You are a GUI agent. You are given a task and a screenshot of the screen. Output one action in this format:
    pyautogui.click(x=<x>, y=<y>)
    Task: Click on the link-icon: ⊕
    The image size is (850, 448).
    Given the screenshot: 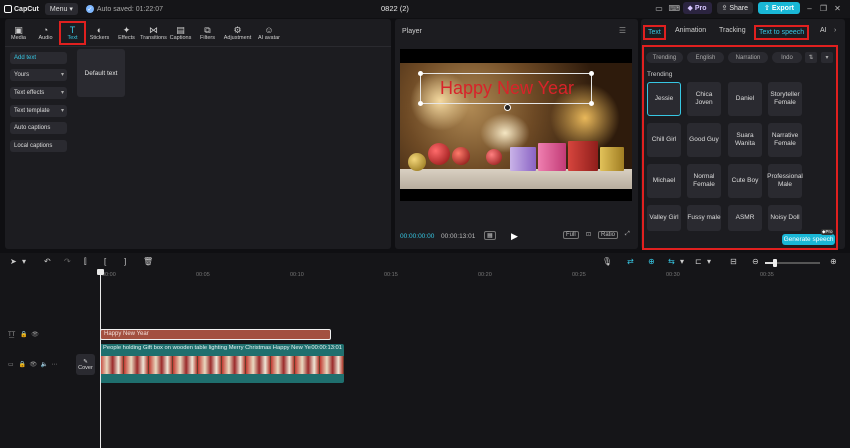 What is the action you would take?
    pyautogui.click(x=651, y=261)
    